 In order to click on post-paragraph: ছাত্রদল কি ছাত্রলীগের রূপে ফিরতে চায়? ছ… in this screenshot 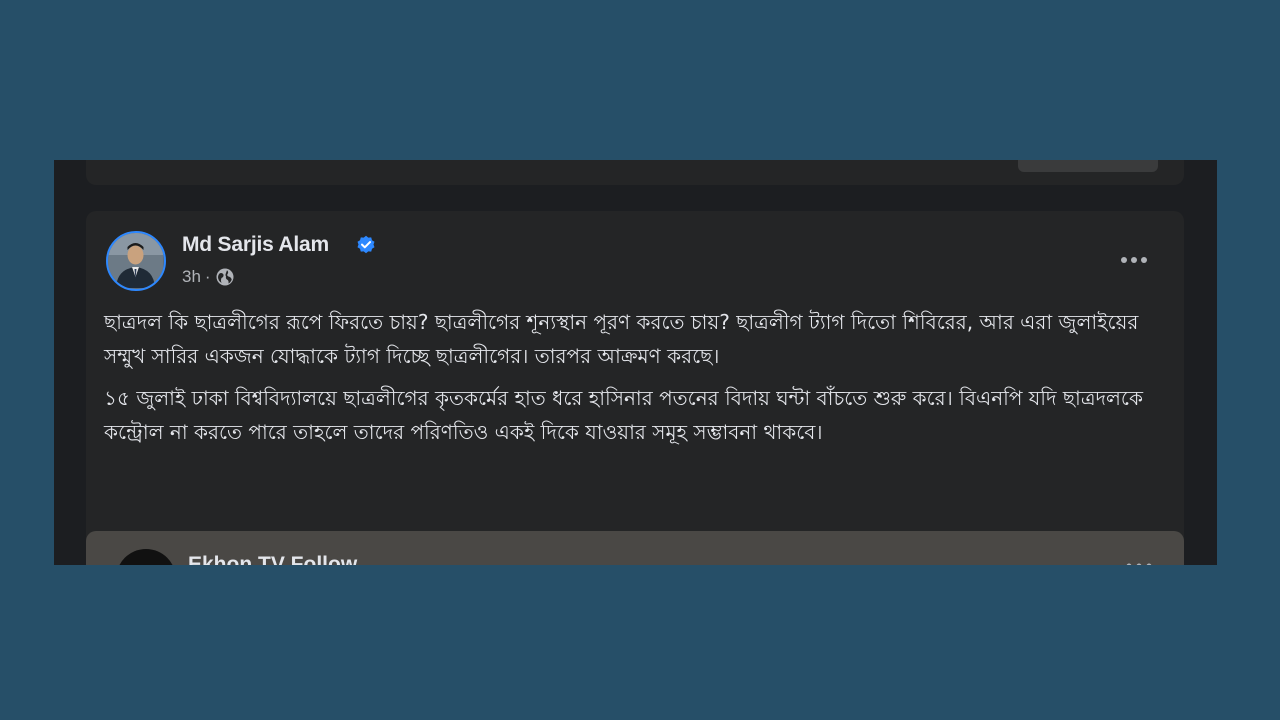, I will do `click(621, 339)`.